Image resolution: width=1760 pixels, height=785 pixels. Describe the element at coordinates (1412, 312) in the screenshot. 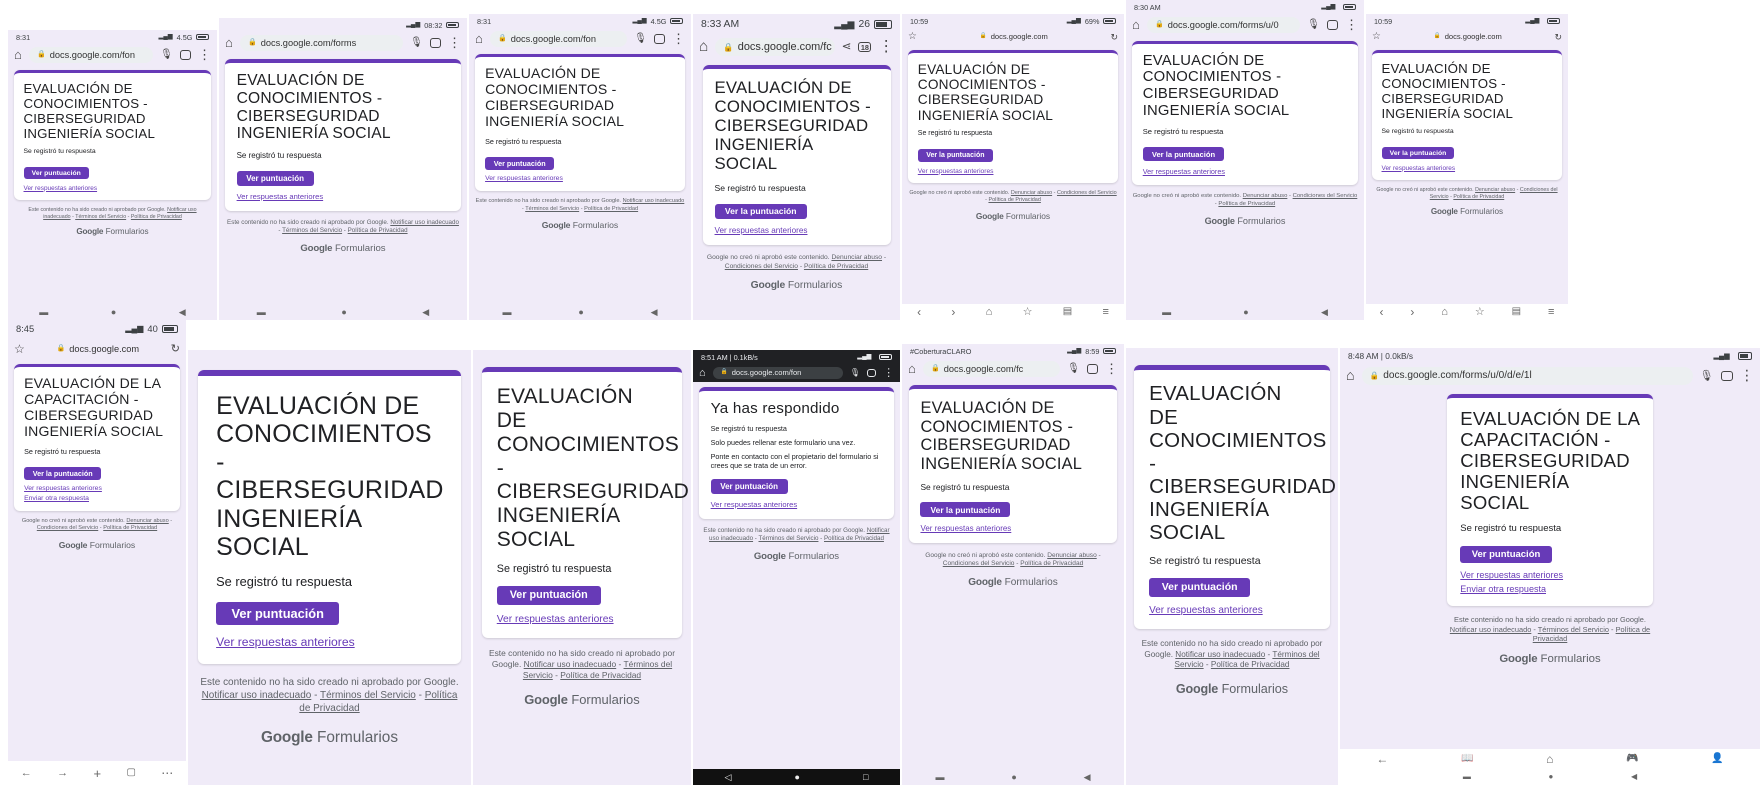

I see `forward-arrow-icon: ›` at that location.